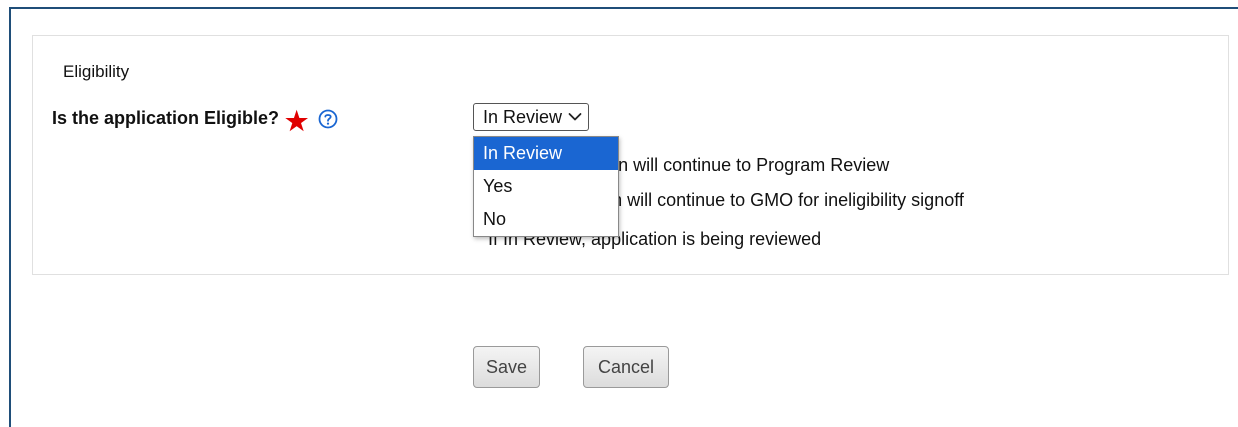 Image resolution: width=1238 pixels, height=427 pixels. Describe the element at coordinates (626, 367) in the screenshot. I see `cancel-button: Cancel` at that location.